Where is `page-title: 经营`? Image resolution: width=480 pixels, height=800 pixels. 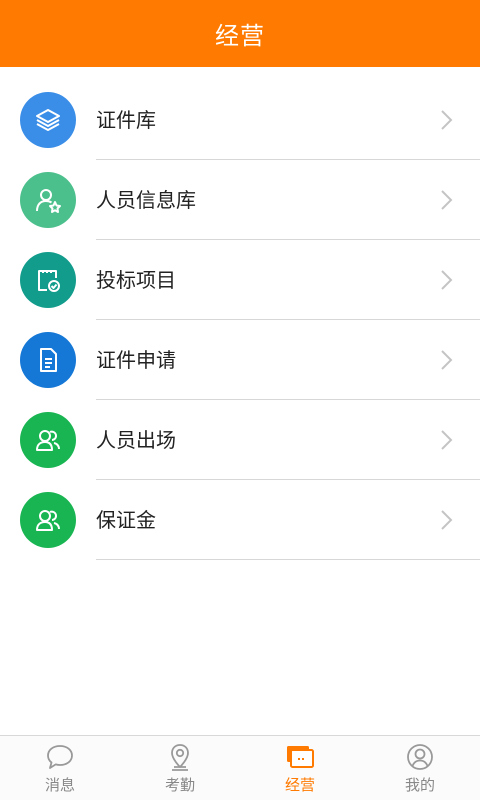 page-title: 经营 is located at coordinates (240, 36).